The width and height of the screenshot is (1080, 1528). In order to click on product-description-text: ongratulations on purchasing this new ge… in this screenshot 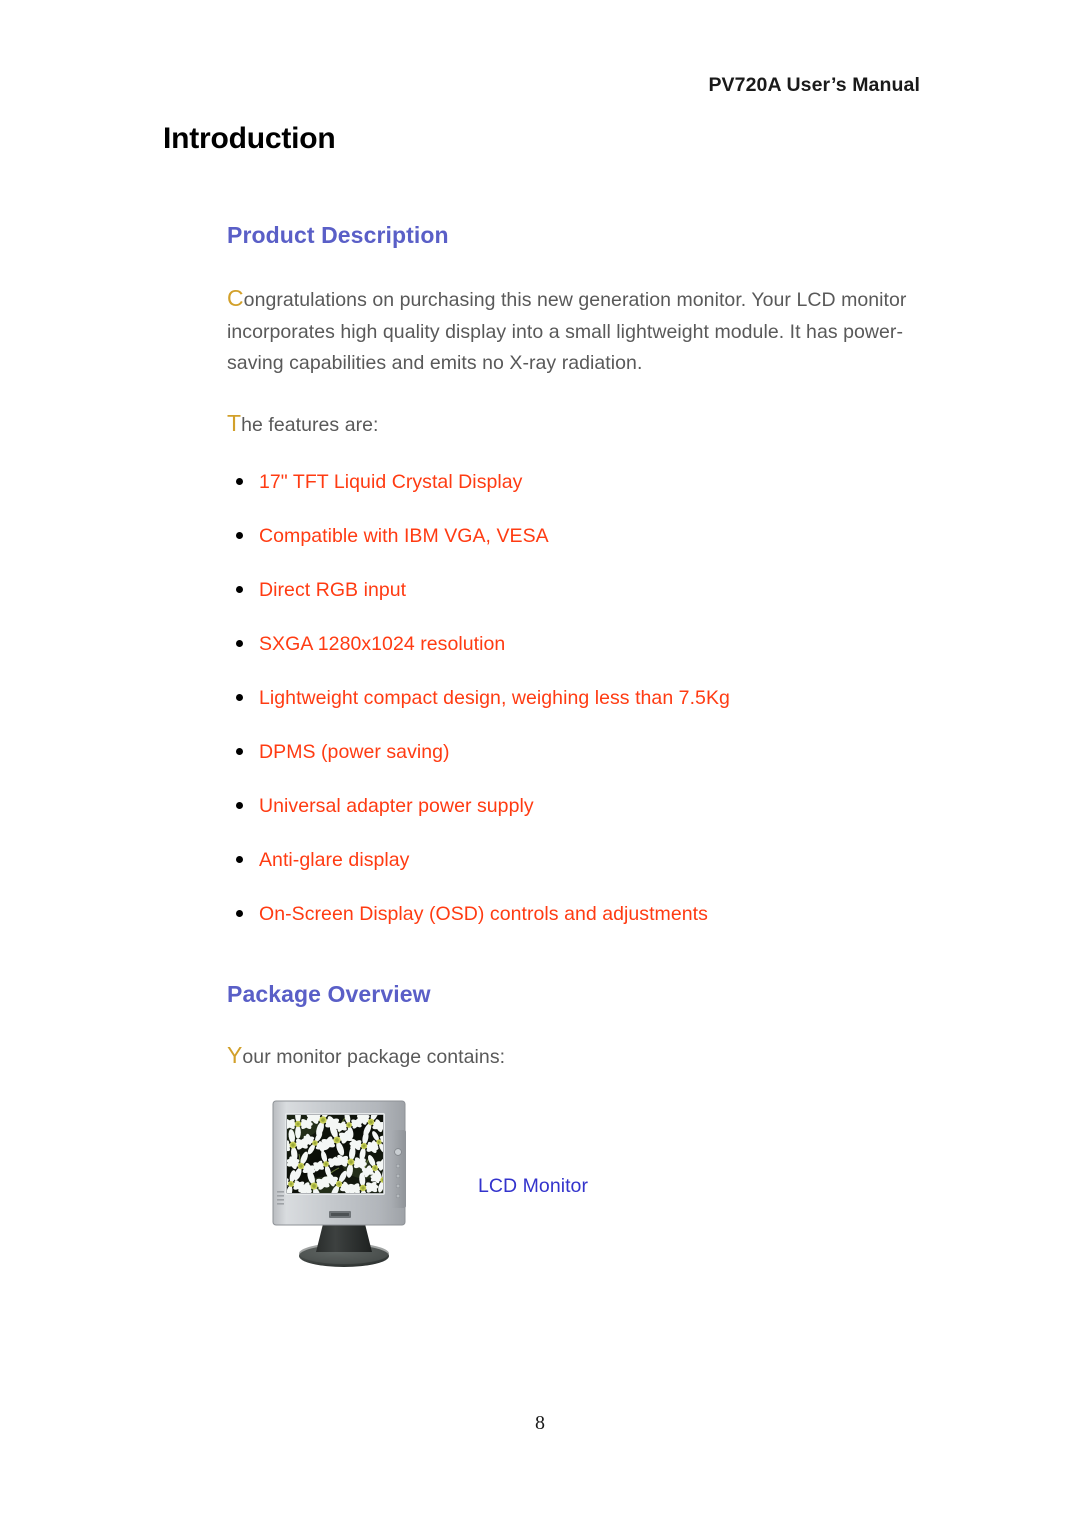, I will do `click(567, 331)`.